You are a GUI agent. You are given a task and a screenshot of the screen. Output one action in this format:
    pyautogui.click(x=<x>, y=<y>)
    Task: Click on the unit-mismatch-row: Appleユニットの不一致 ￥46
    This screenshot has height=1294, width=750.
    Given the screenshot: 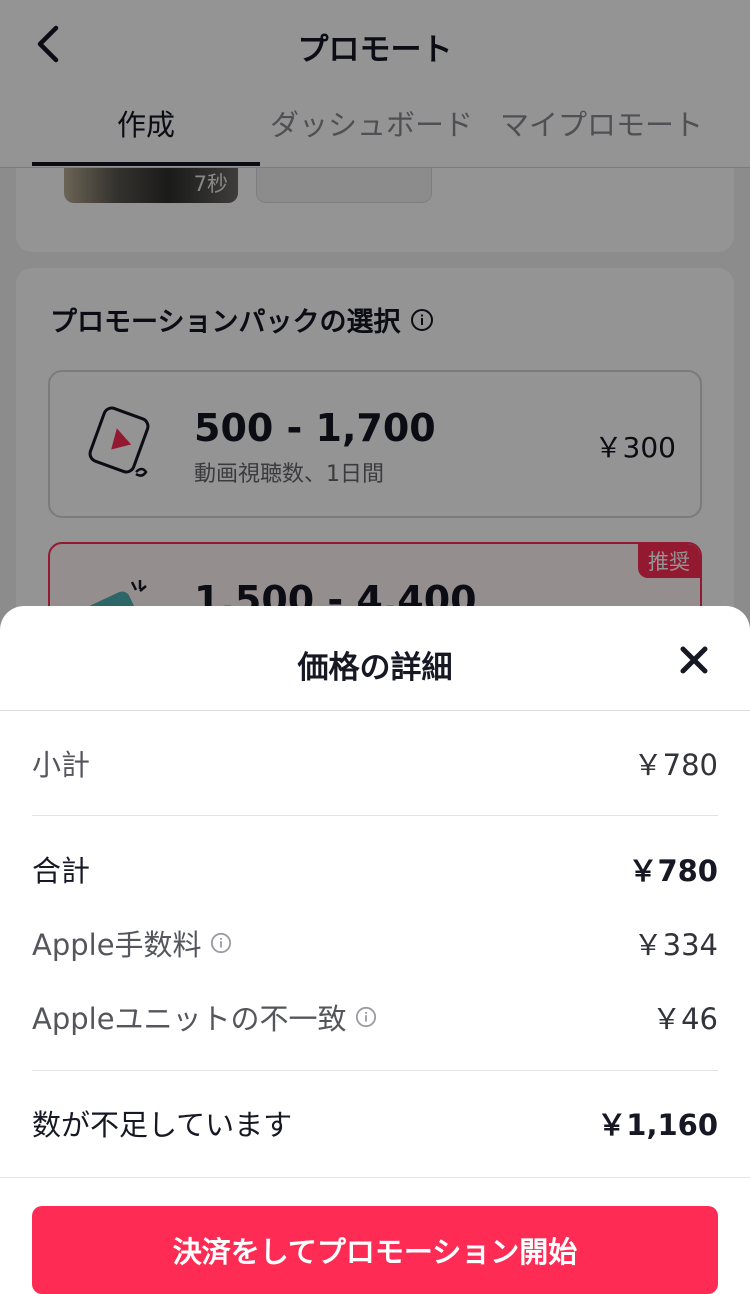 What is the action you would take?
    pyautogui.click(x=375, y=1016)
    